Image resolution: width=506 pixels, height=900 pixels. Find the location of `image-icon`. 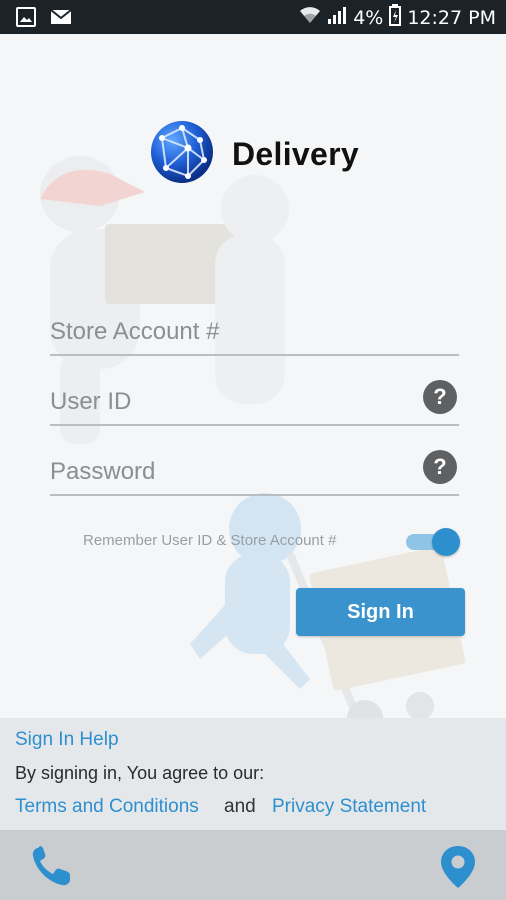

image-icon is located at coordinates (26, 19).